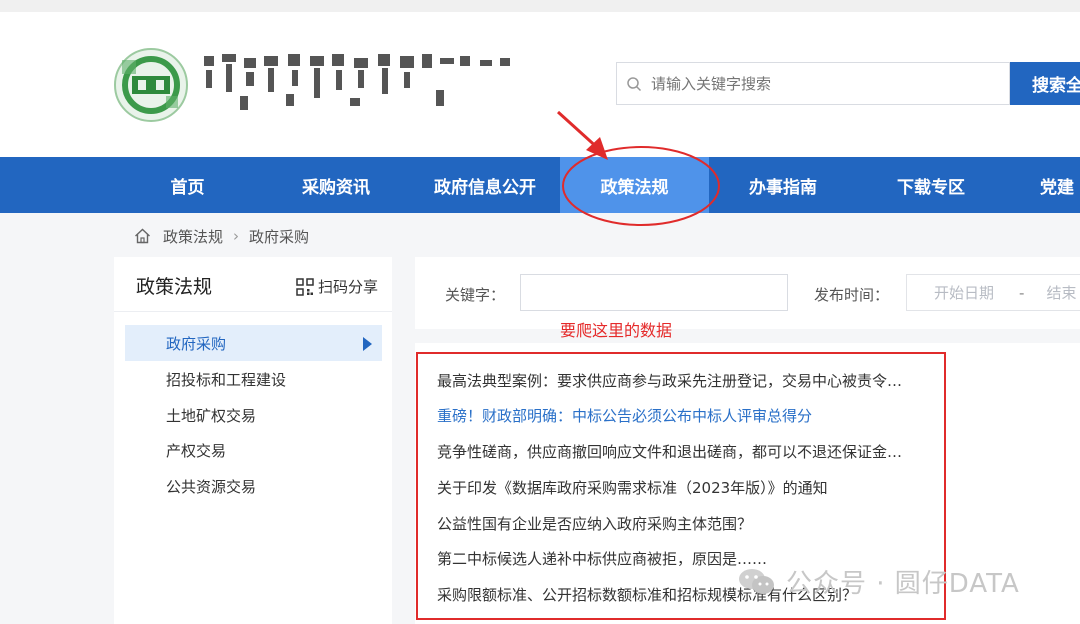 The image size is (1080, 624). I want to click on watermark-text: 公众号 · 圆仔DATA, so click(903, 584).